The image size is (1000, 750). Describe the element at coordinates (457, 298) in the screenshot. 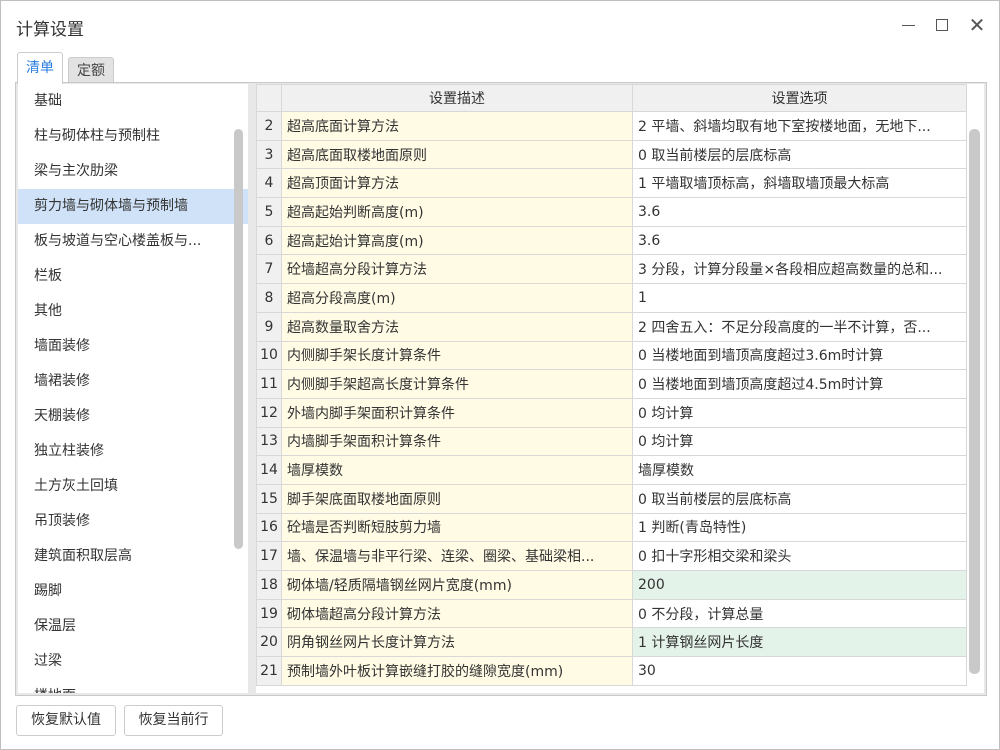

I see `setting-description: 超高分段高度(m)` at that location.